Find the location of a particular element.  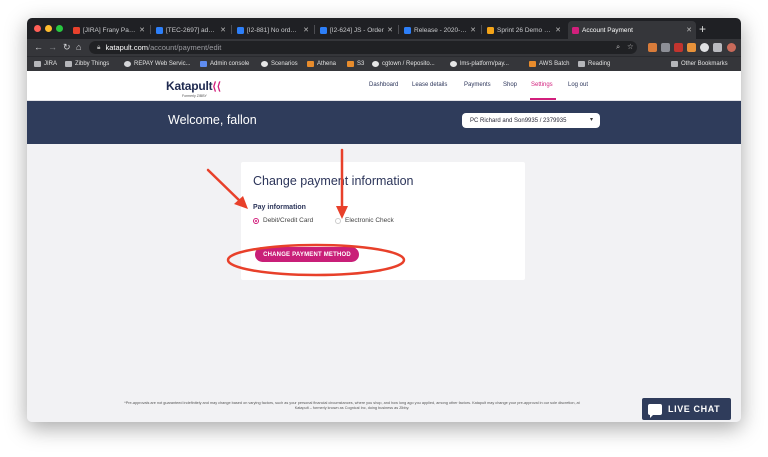

url-domain: katapult.com is located at coordinates (126, 47).